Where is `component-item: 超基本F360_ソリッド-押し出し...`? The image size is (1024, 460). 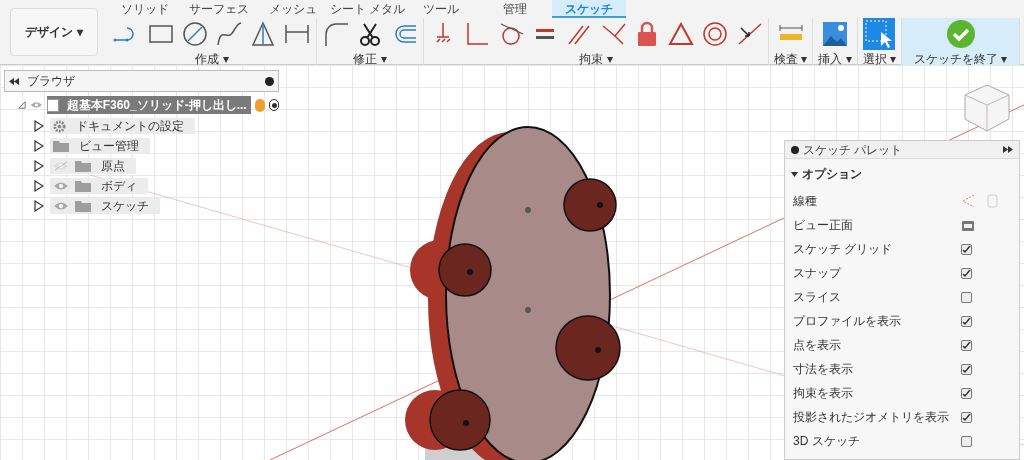 component-item: 超基本F360_ソリッド-押し出し... is located at coordinates (148, 105).